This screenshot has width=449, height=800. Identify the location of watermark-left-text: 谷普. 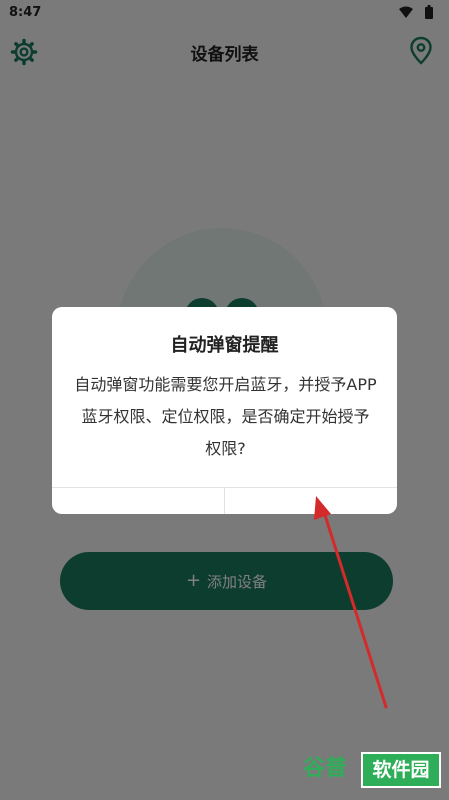
(325, 768).